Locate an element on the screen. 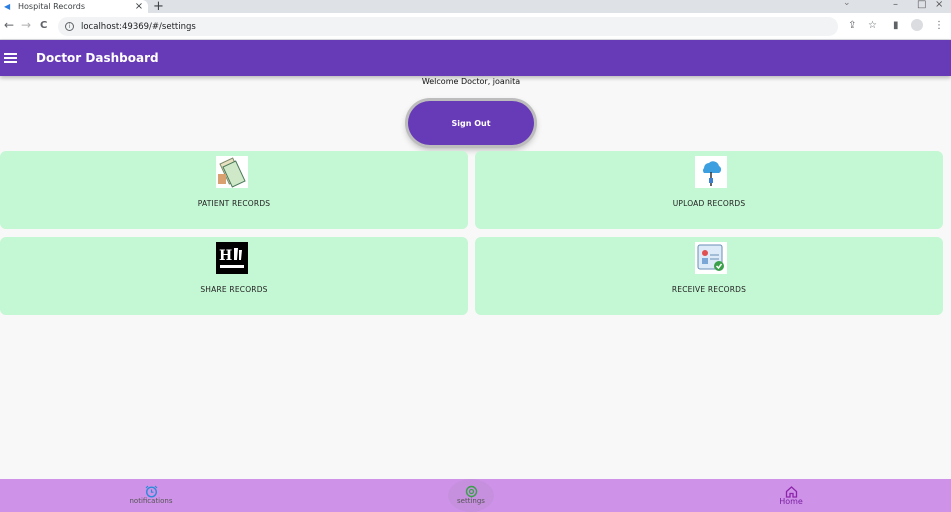 The width and height of the screenshot is (951, 512). nav-notifications: notifications is located at coordinates (151, 495).